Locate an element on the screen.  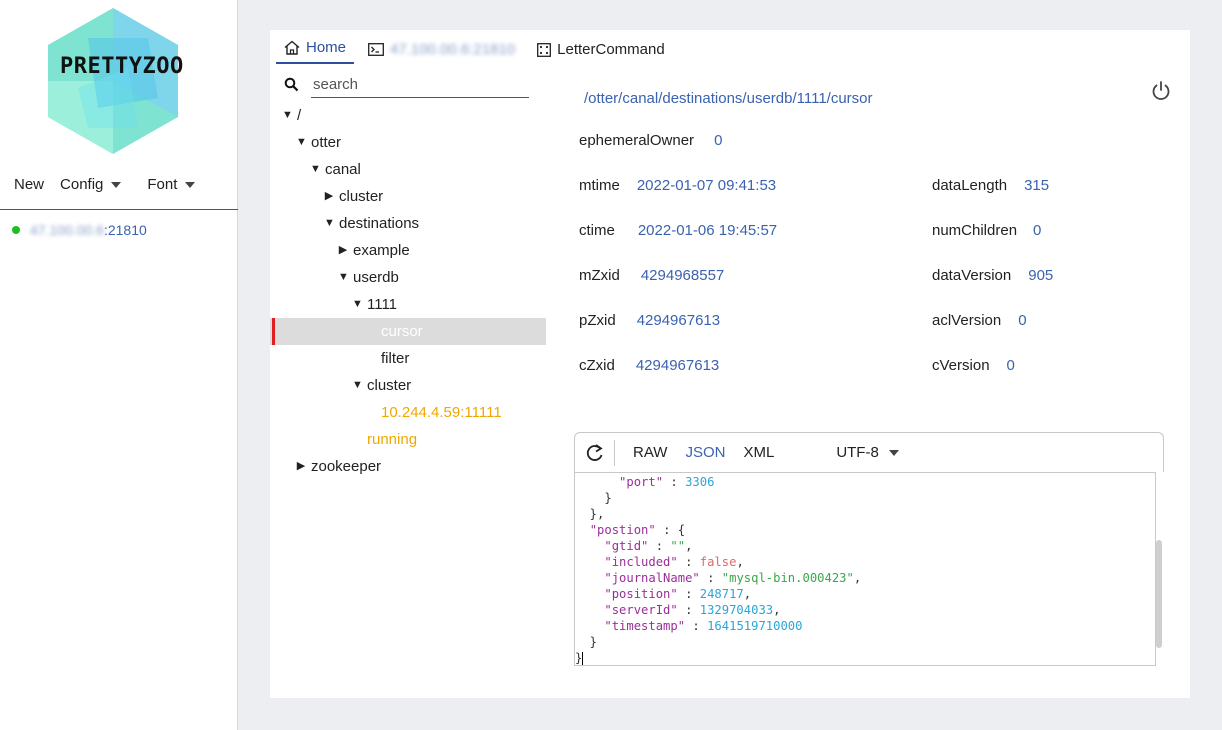
tab-server-terminal: 47.100.00.6:21810 is located at coordinates (441, 52).